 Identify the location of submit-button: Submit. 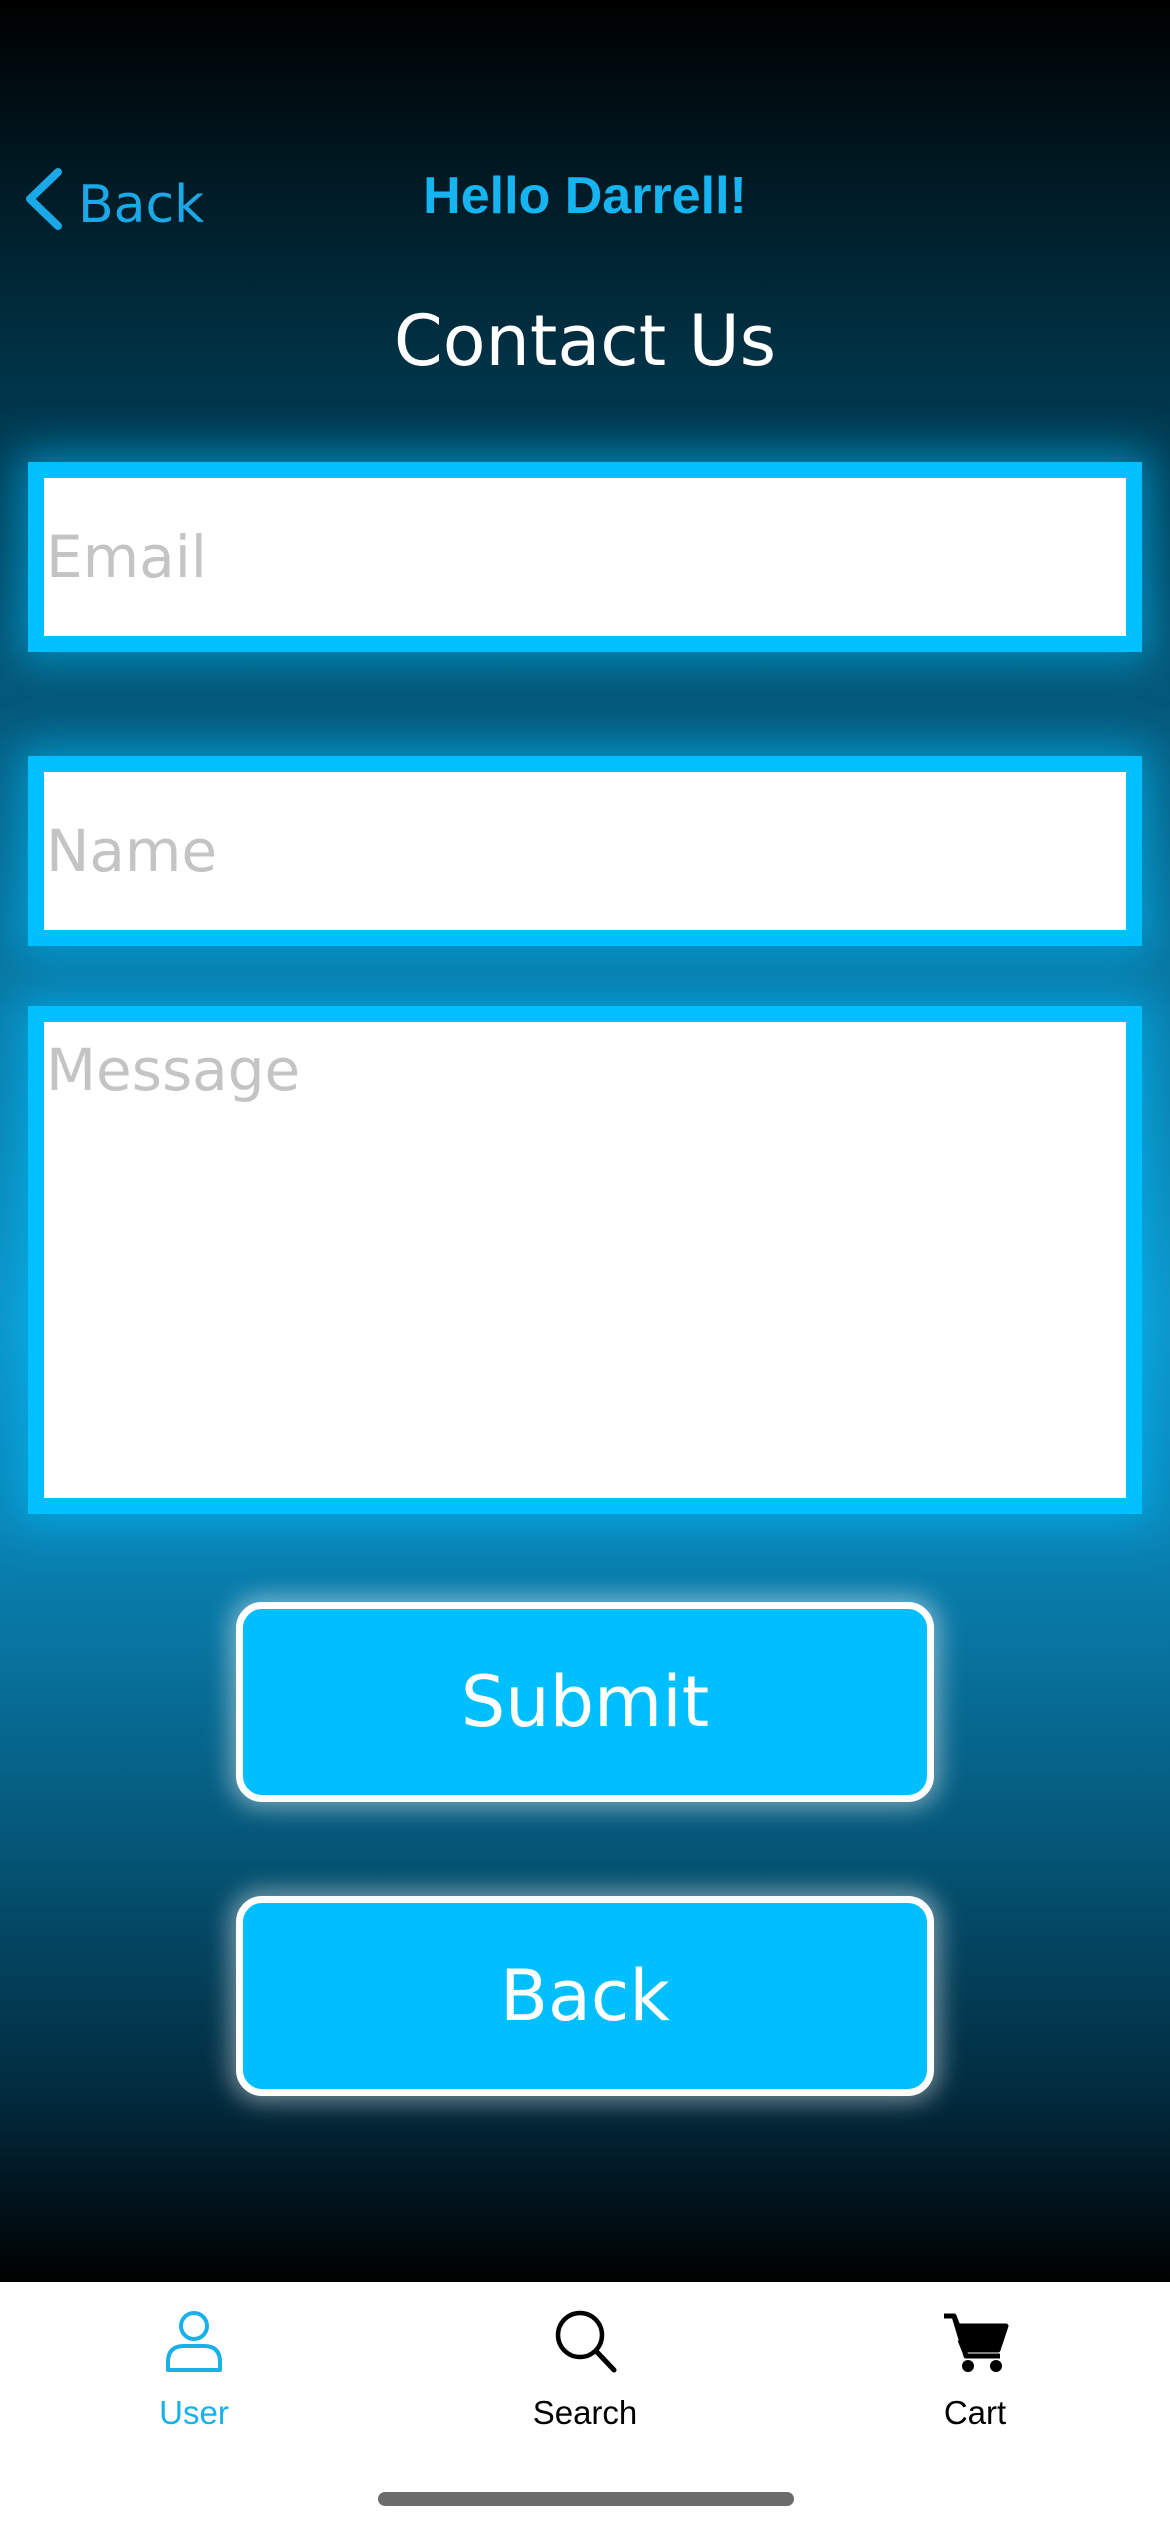
(585, 1702).